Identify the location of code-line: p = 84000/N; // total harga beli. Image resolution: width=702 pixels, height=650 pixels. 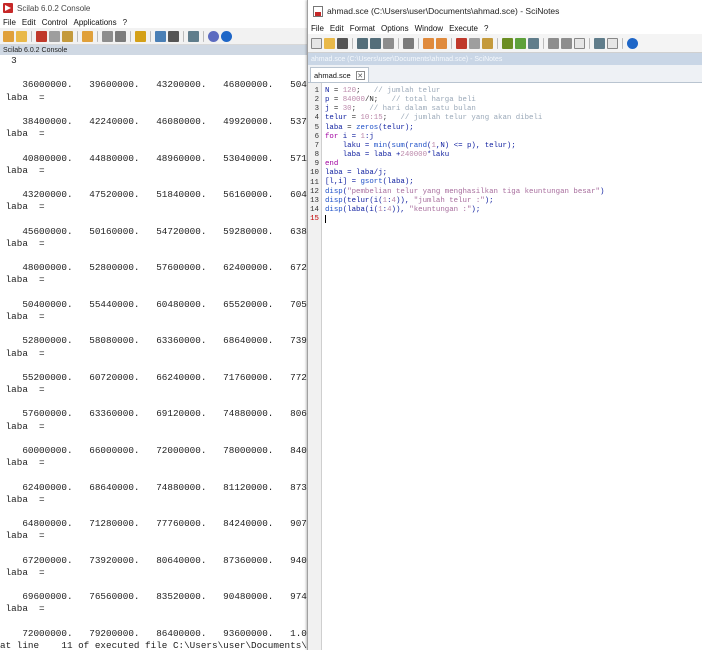
(464, 100).